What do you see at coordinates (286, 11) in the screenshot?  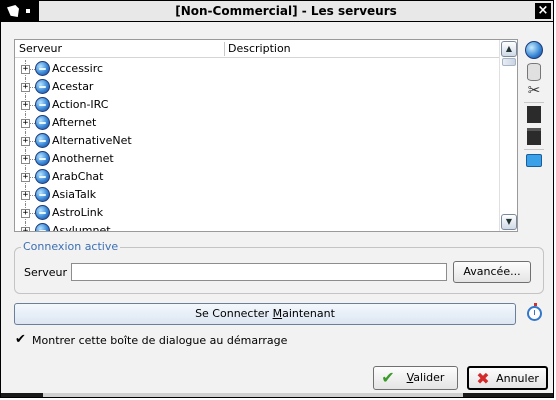 I see `window-title: [Non-Commercial] - Les serveurs` at bounding box center [286, 11].